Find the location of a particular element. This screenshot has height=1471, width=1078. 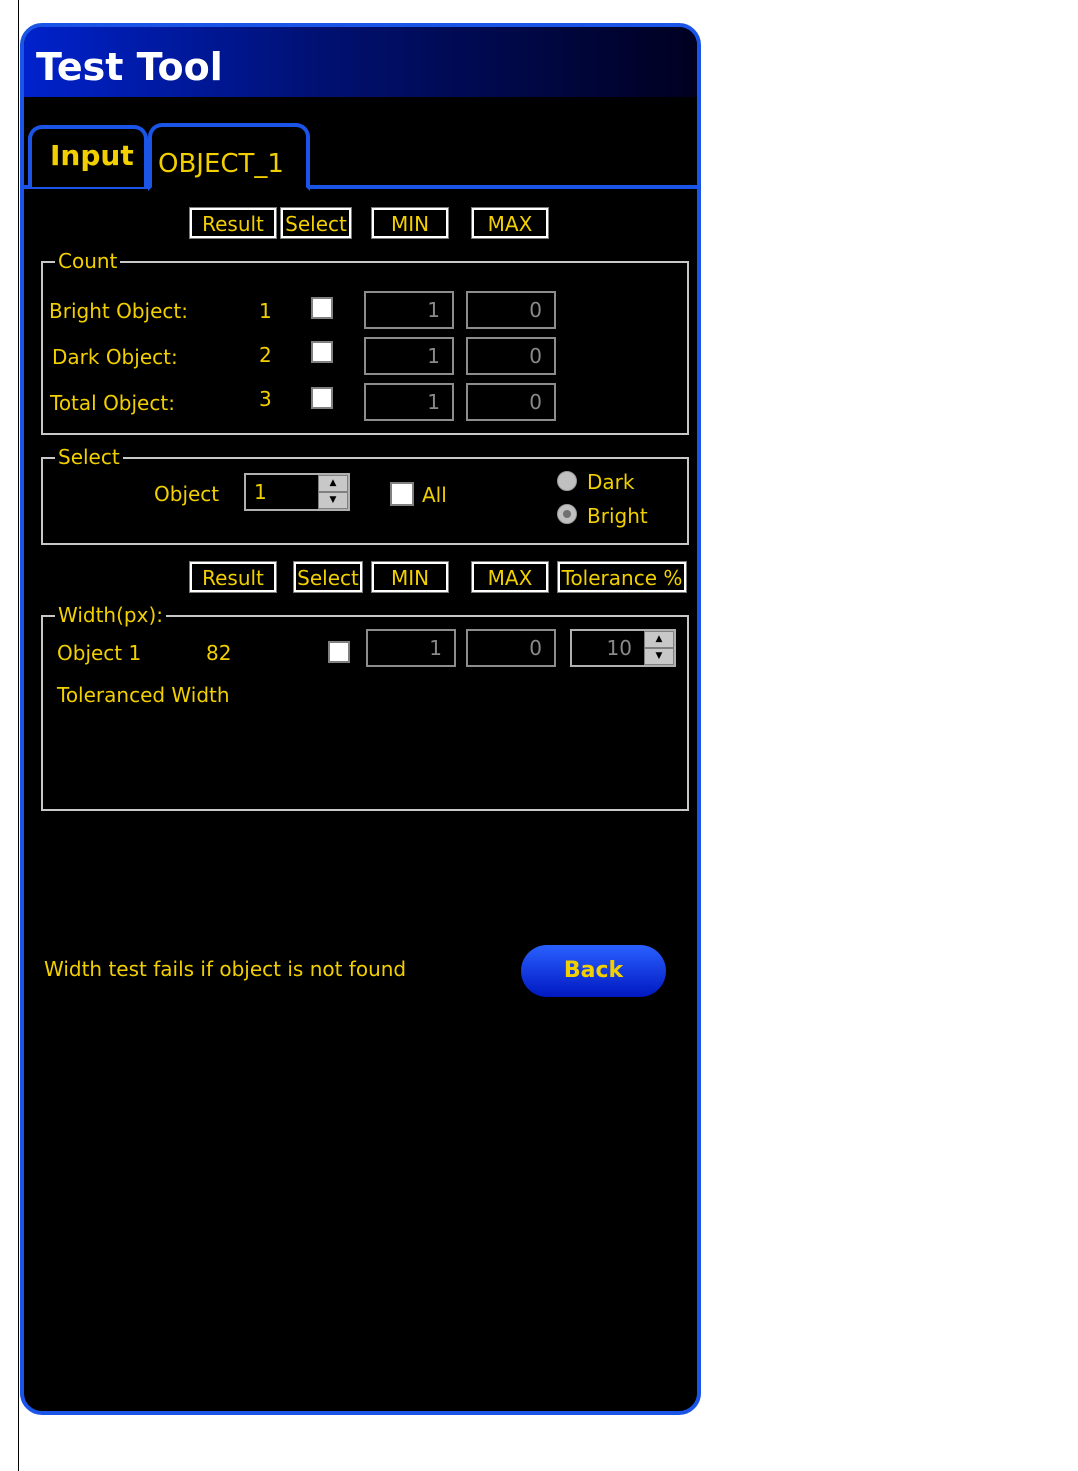

total-object-max-field: 0 is located at coordinates (511, 402).